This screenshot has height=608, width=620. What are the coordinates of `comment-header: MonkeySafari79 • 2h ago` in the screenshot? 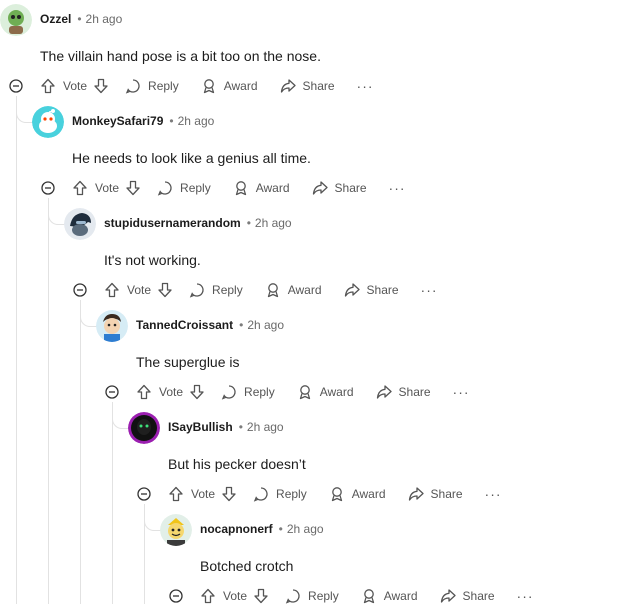 It's located at (143, 121).